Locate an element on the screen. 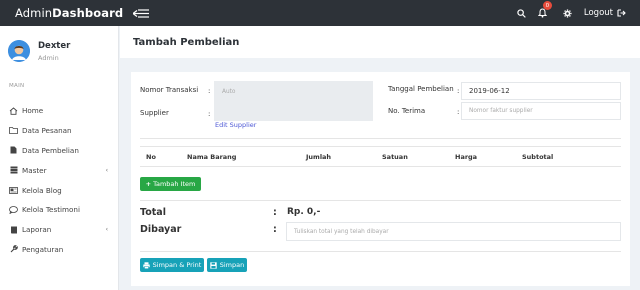 The image size is (640, 290). totals-divider is located at coordinates (380, 200).